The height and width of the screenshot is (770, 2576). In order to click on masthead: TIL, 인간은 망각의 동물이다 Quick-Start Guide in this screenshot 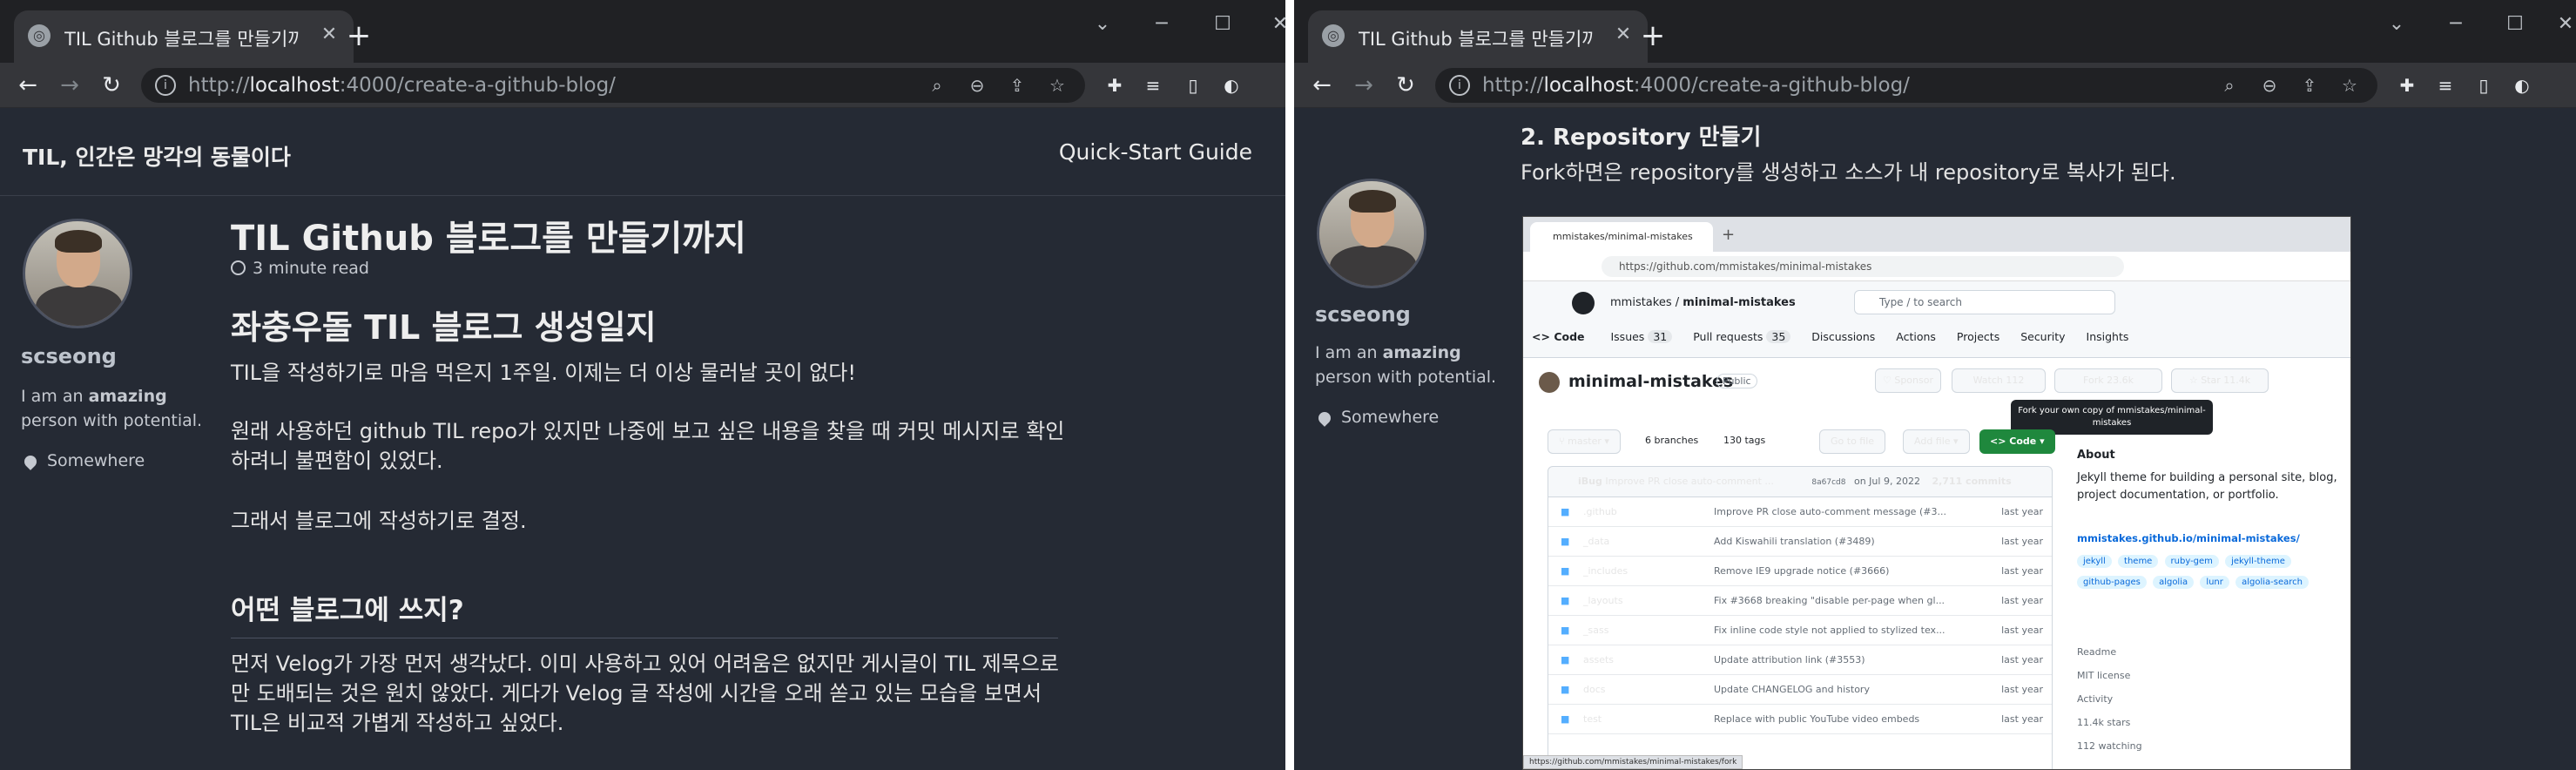, I will do `click(643, 152)`.